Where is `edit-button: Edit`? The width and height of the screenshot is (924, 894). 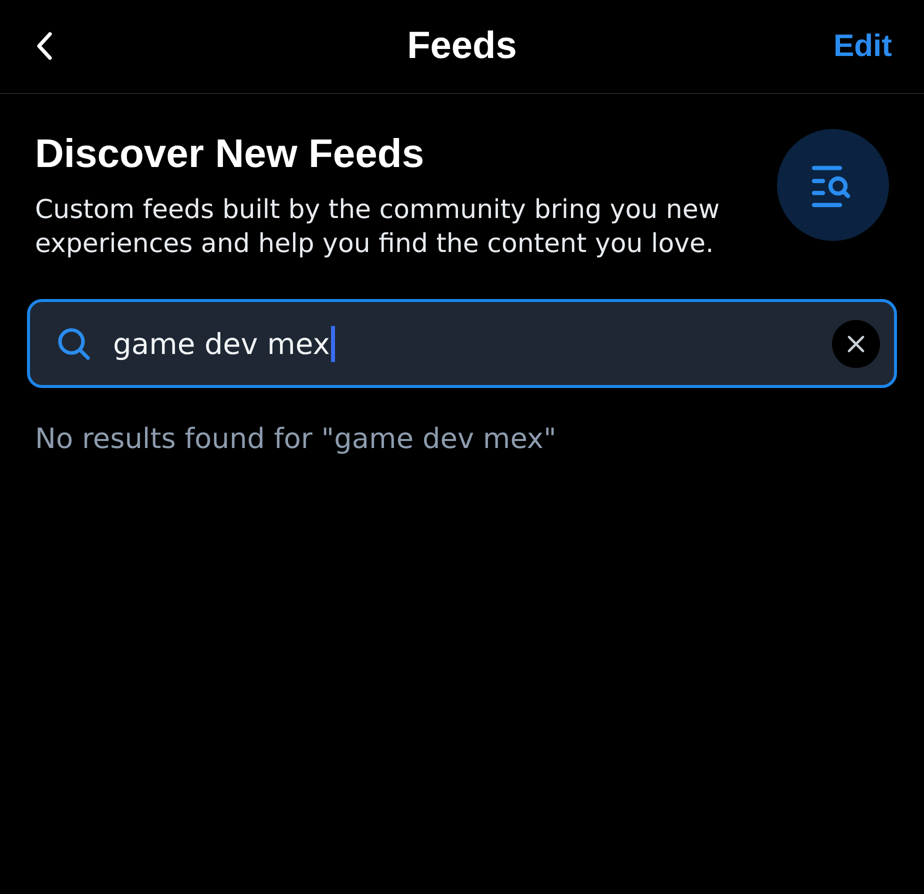
edit-button: Edit is located at coordinates (862, 46).